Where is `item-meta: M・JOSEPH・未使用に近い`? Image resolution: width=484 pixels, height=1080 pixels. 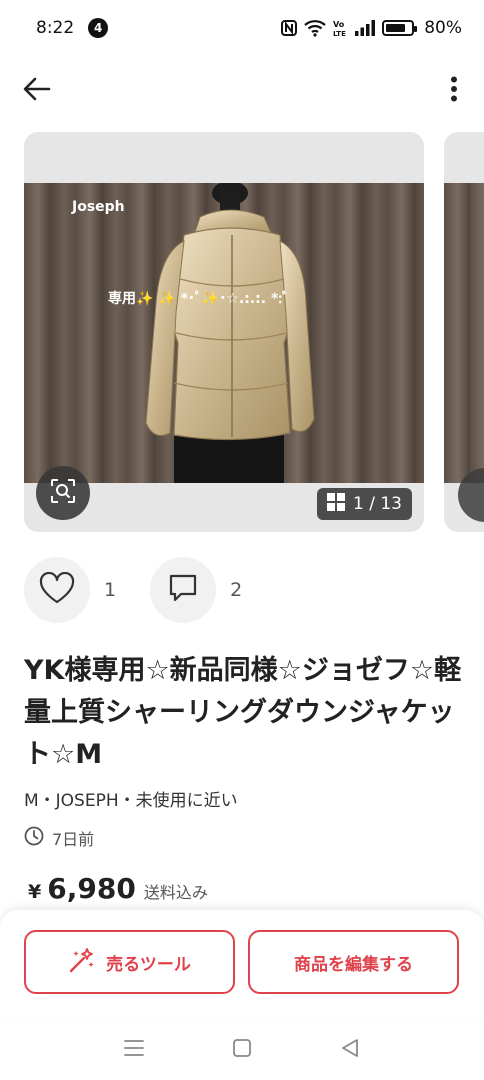 item-meta: M・JOSEPH・未使用に近い is located at coordinates (131, 801).